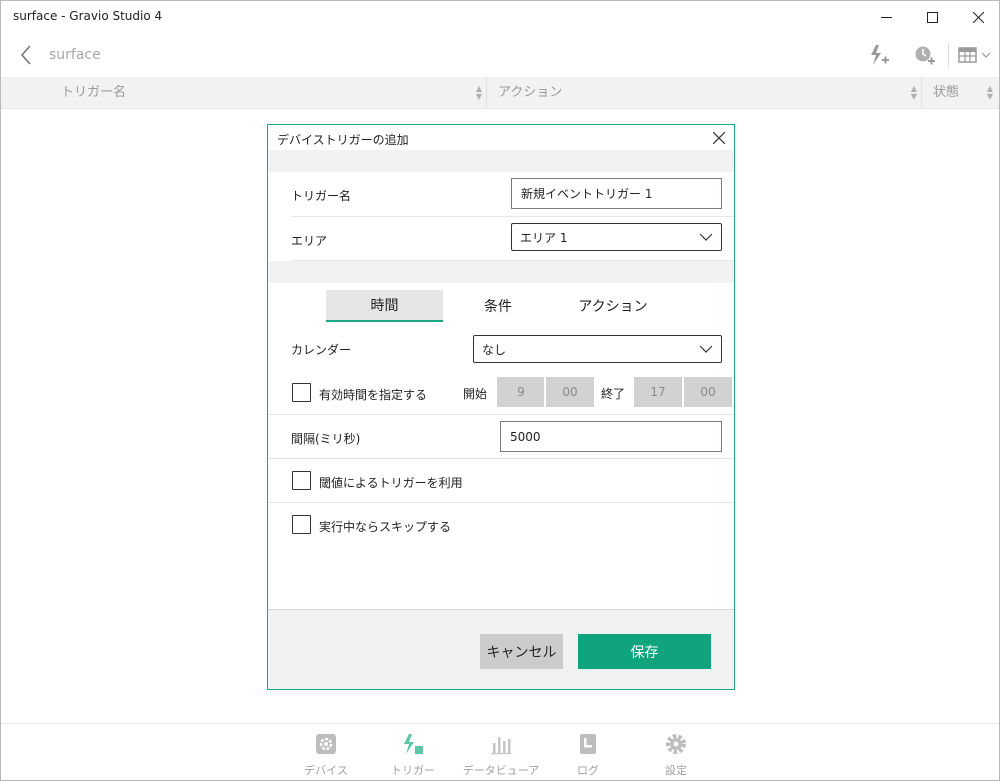 Image resolution: width=1000 pixels, height=781 pixels. I want to click on minimize-icon, so click(886, 17).